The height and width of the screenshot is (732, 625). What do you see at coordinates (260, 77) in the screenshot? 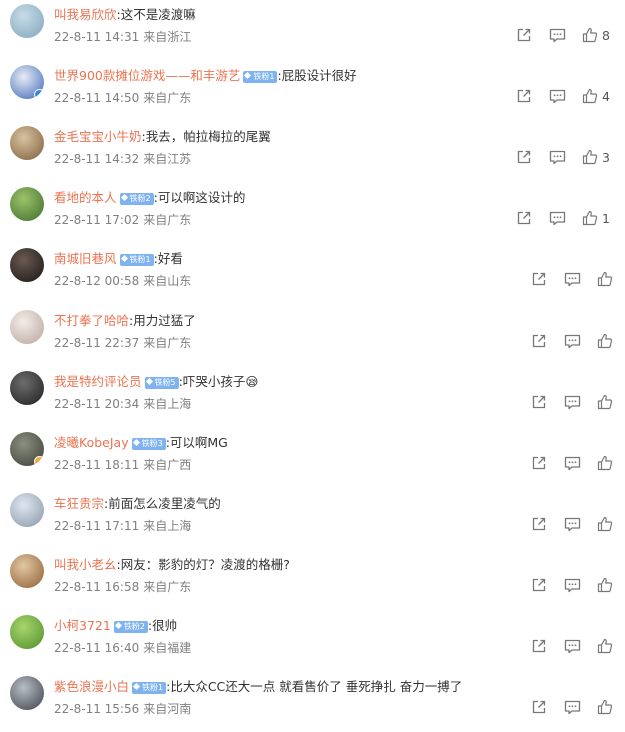
I see `fan-badge: 铁粉1` at bounding box center [260, 77].